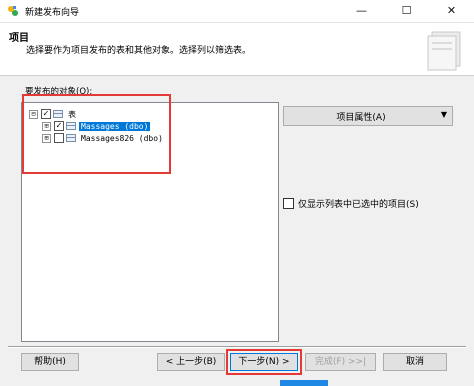  Describe the element at coordinates (33, 114) in the screenshot. I see `collapse-icon: ⊟` at that location.